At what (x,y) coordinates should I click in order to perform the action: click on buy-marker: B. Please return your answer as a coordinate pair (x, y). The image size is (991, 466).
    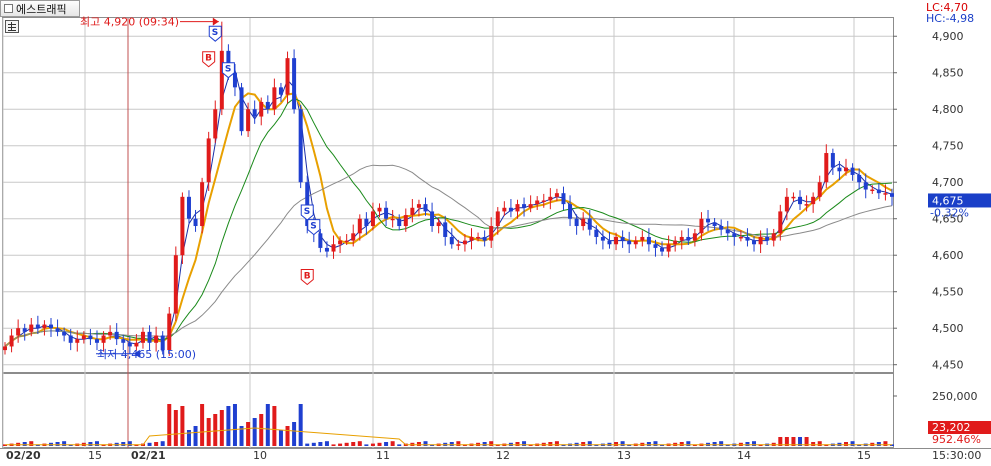
    Looking at the image, I should click on (209, 59).